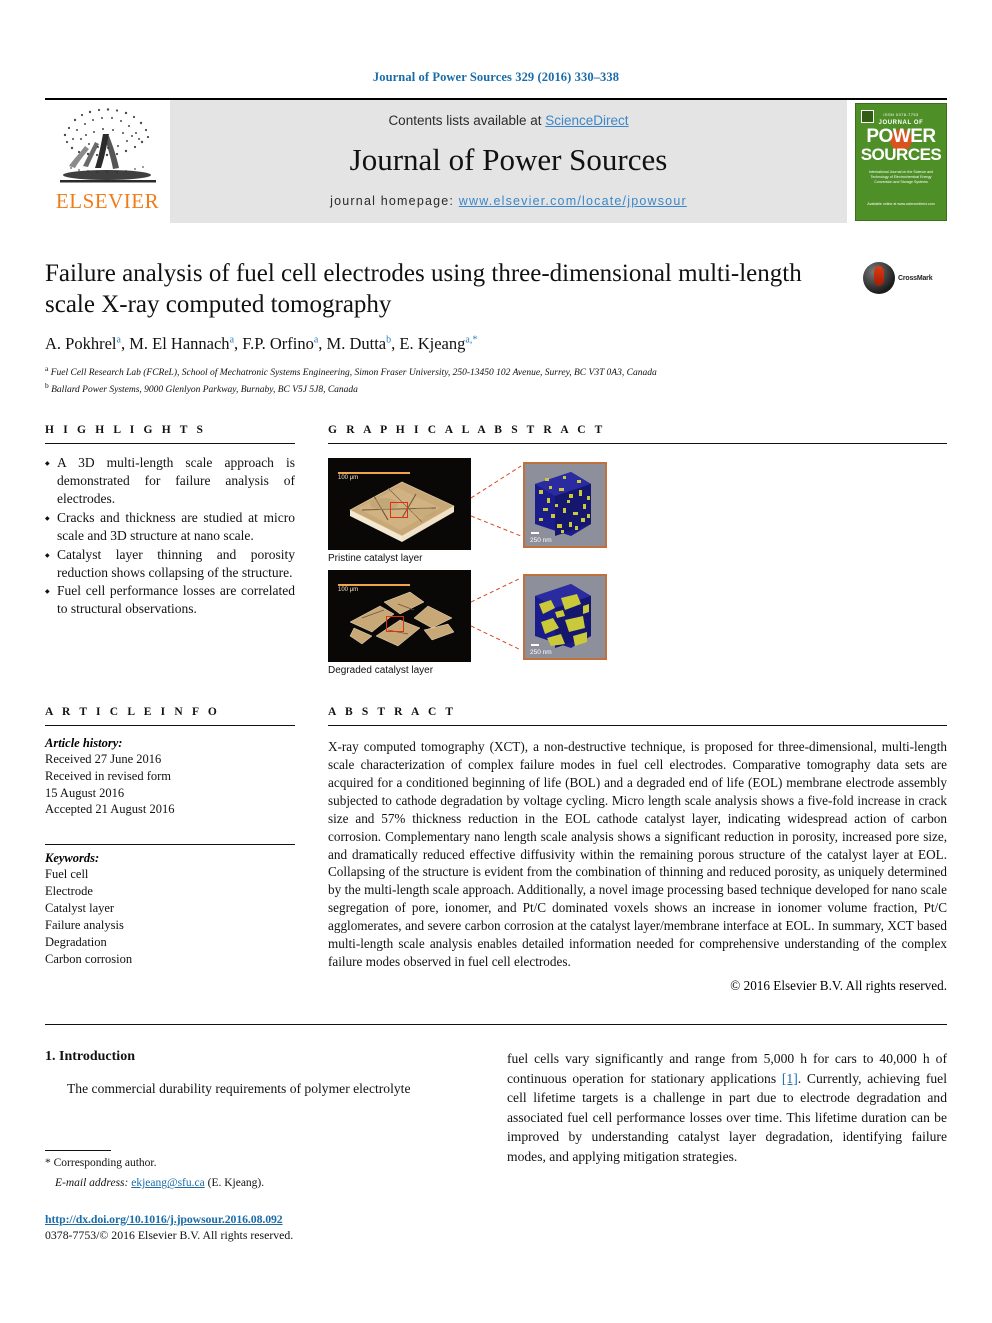  I want to click on author-name: M. El Hannach, so click(179, 343).